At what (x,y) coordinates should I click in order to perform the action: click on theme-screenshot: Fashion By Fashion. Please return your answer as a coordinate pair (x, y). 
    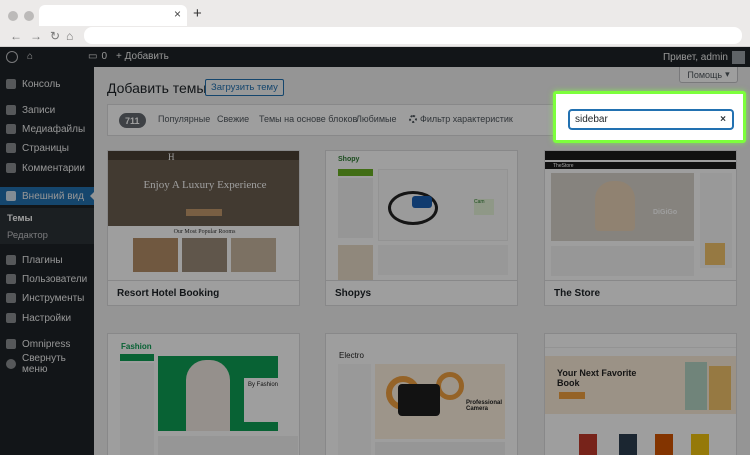
    Looking at the image, I should click on (203, 394).